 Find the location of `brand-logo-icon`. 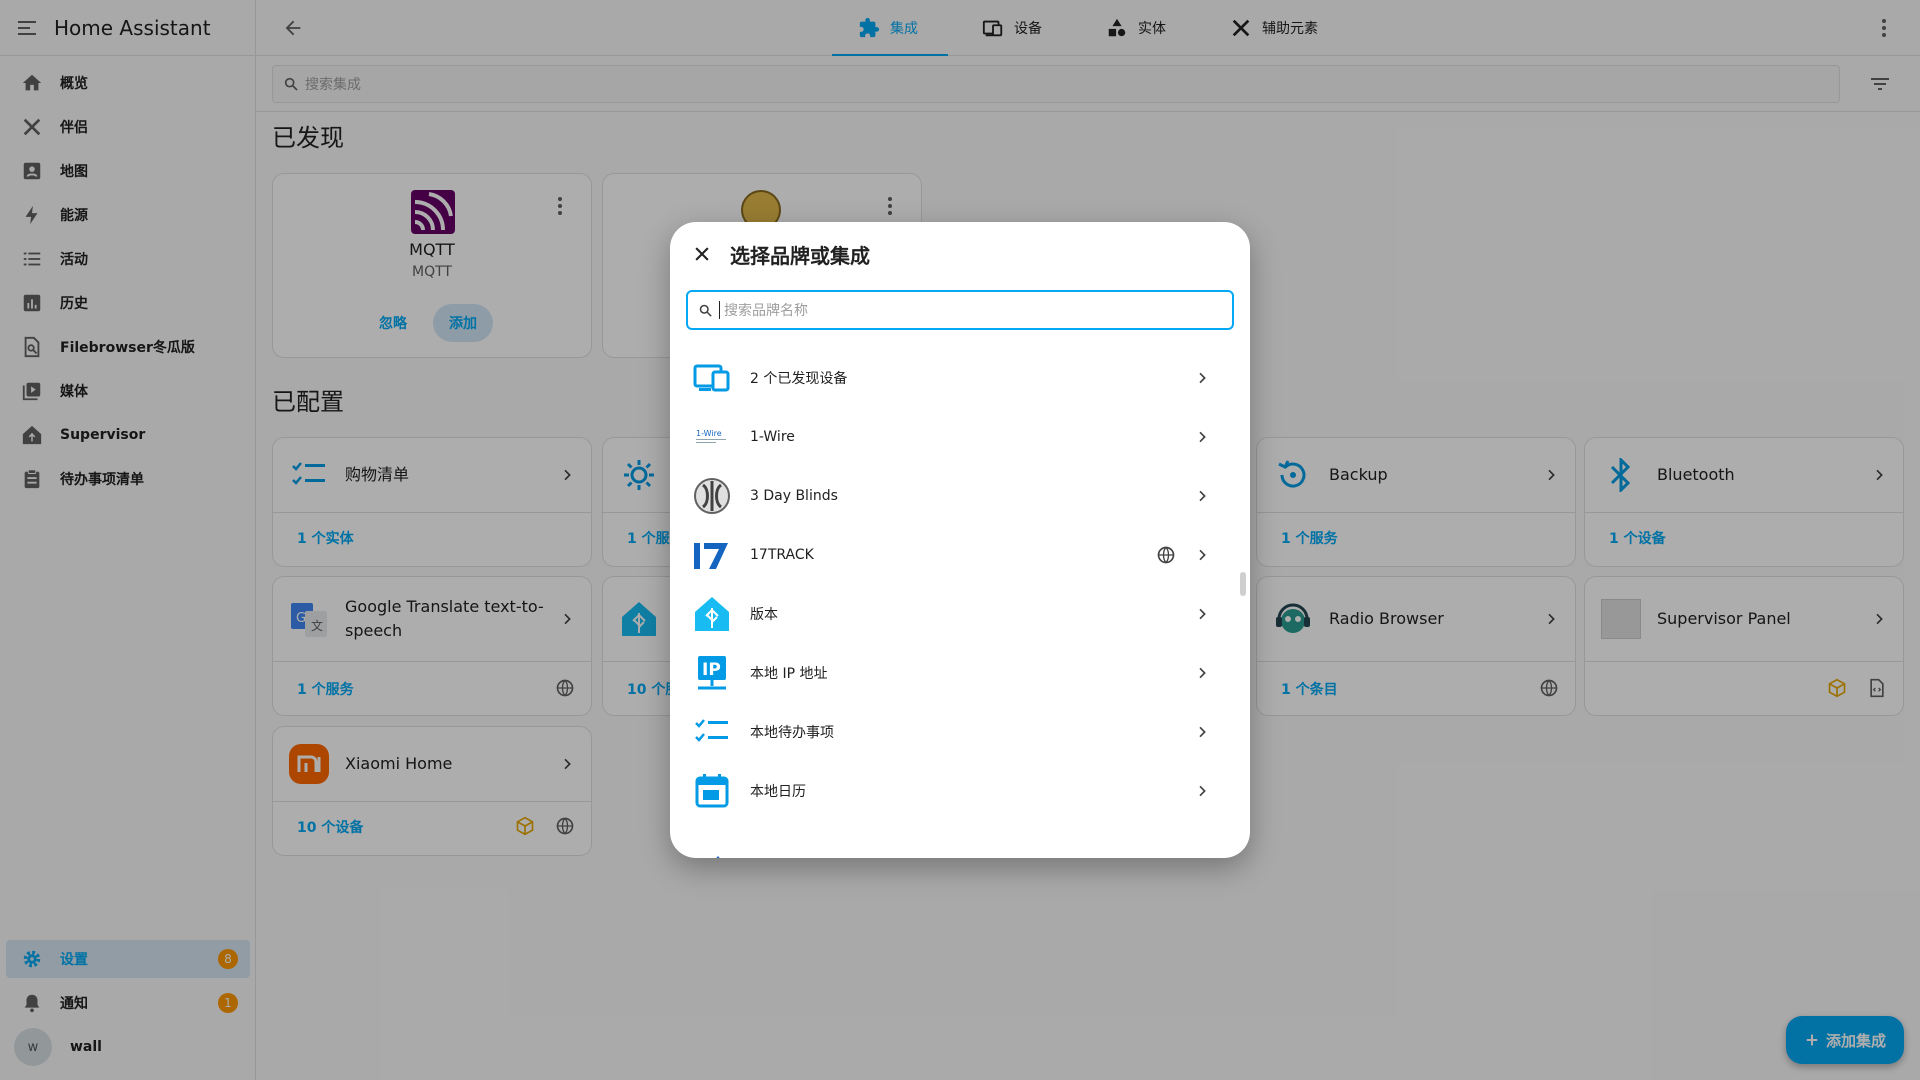

brand-logo-icon is located at coordinates (712, 844).